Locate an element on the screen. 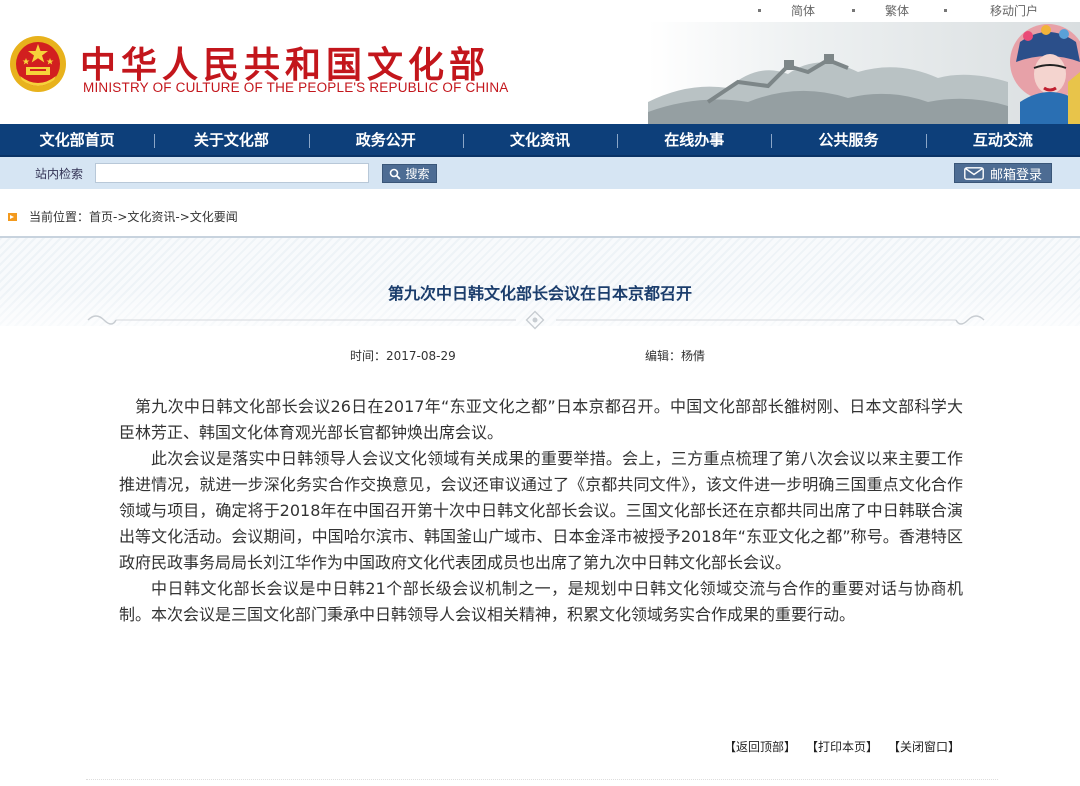 This screenshot has height=786, width=1080. language-bar: 简体 繁体 移动门户 is located at coordinates (540, 11).